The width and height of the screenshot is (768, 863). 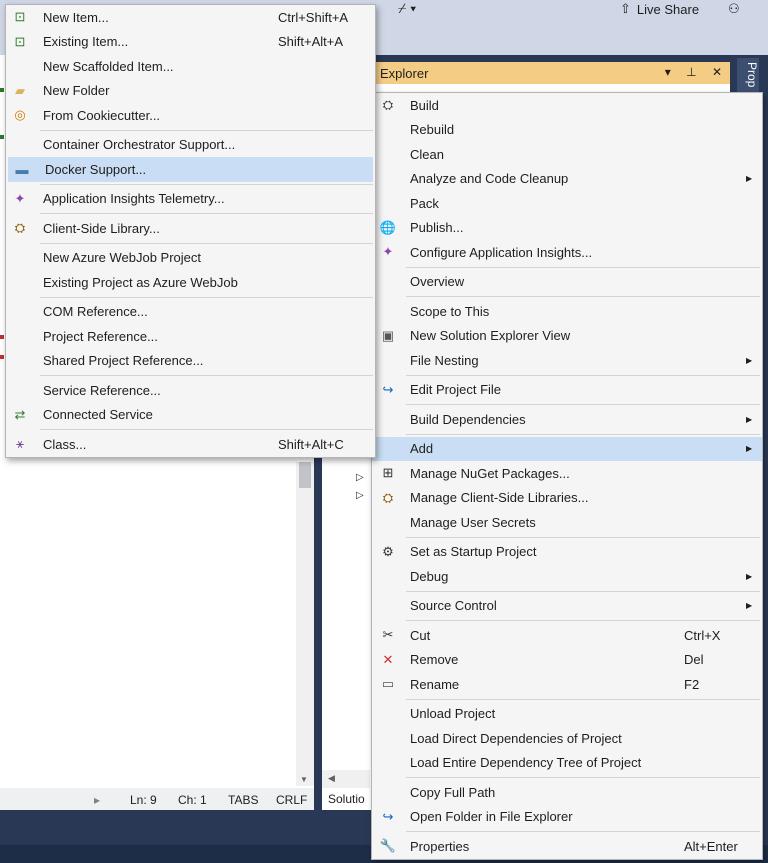 I want to click on menu-item-label: Remove, so click(x=434, y=660).